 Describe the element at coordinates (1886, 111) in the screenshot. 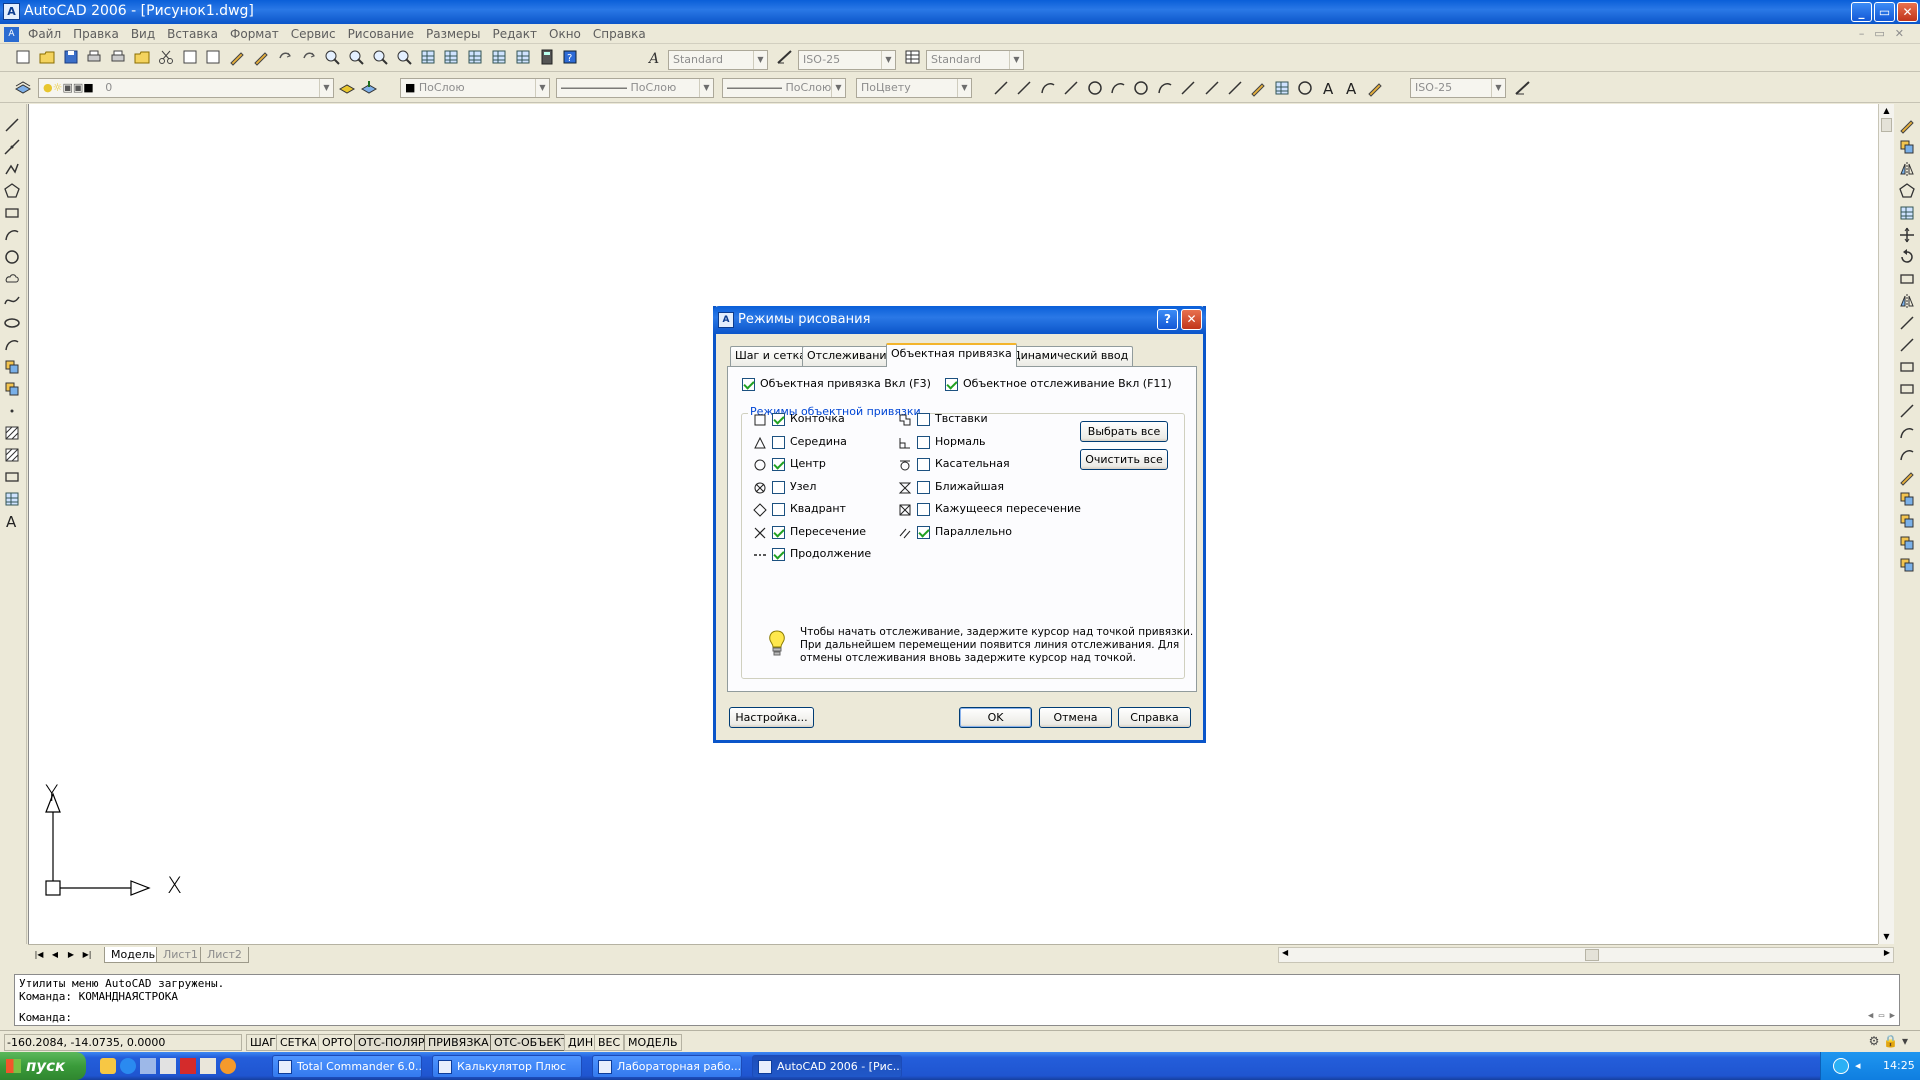

I see `scroll-up-icon: ▲` at that location.